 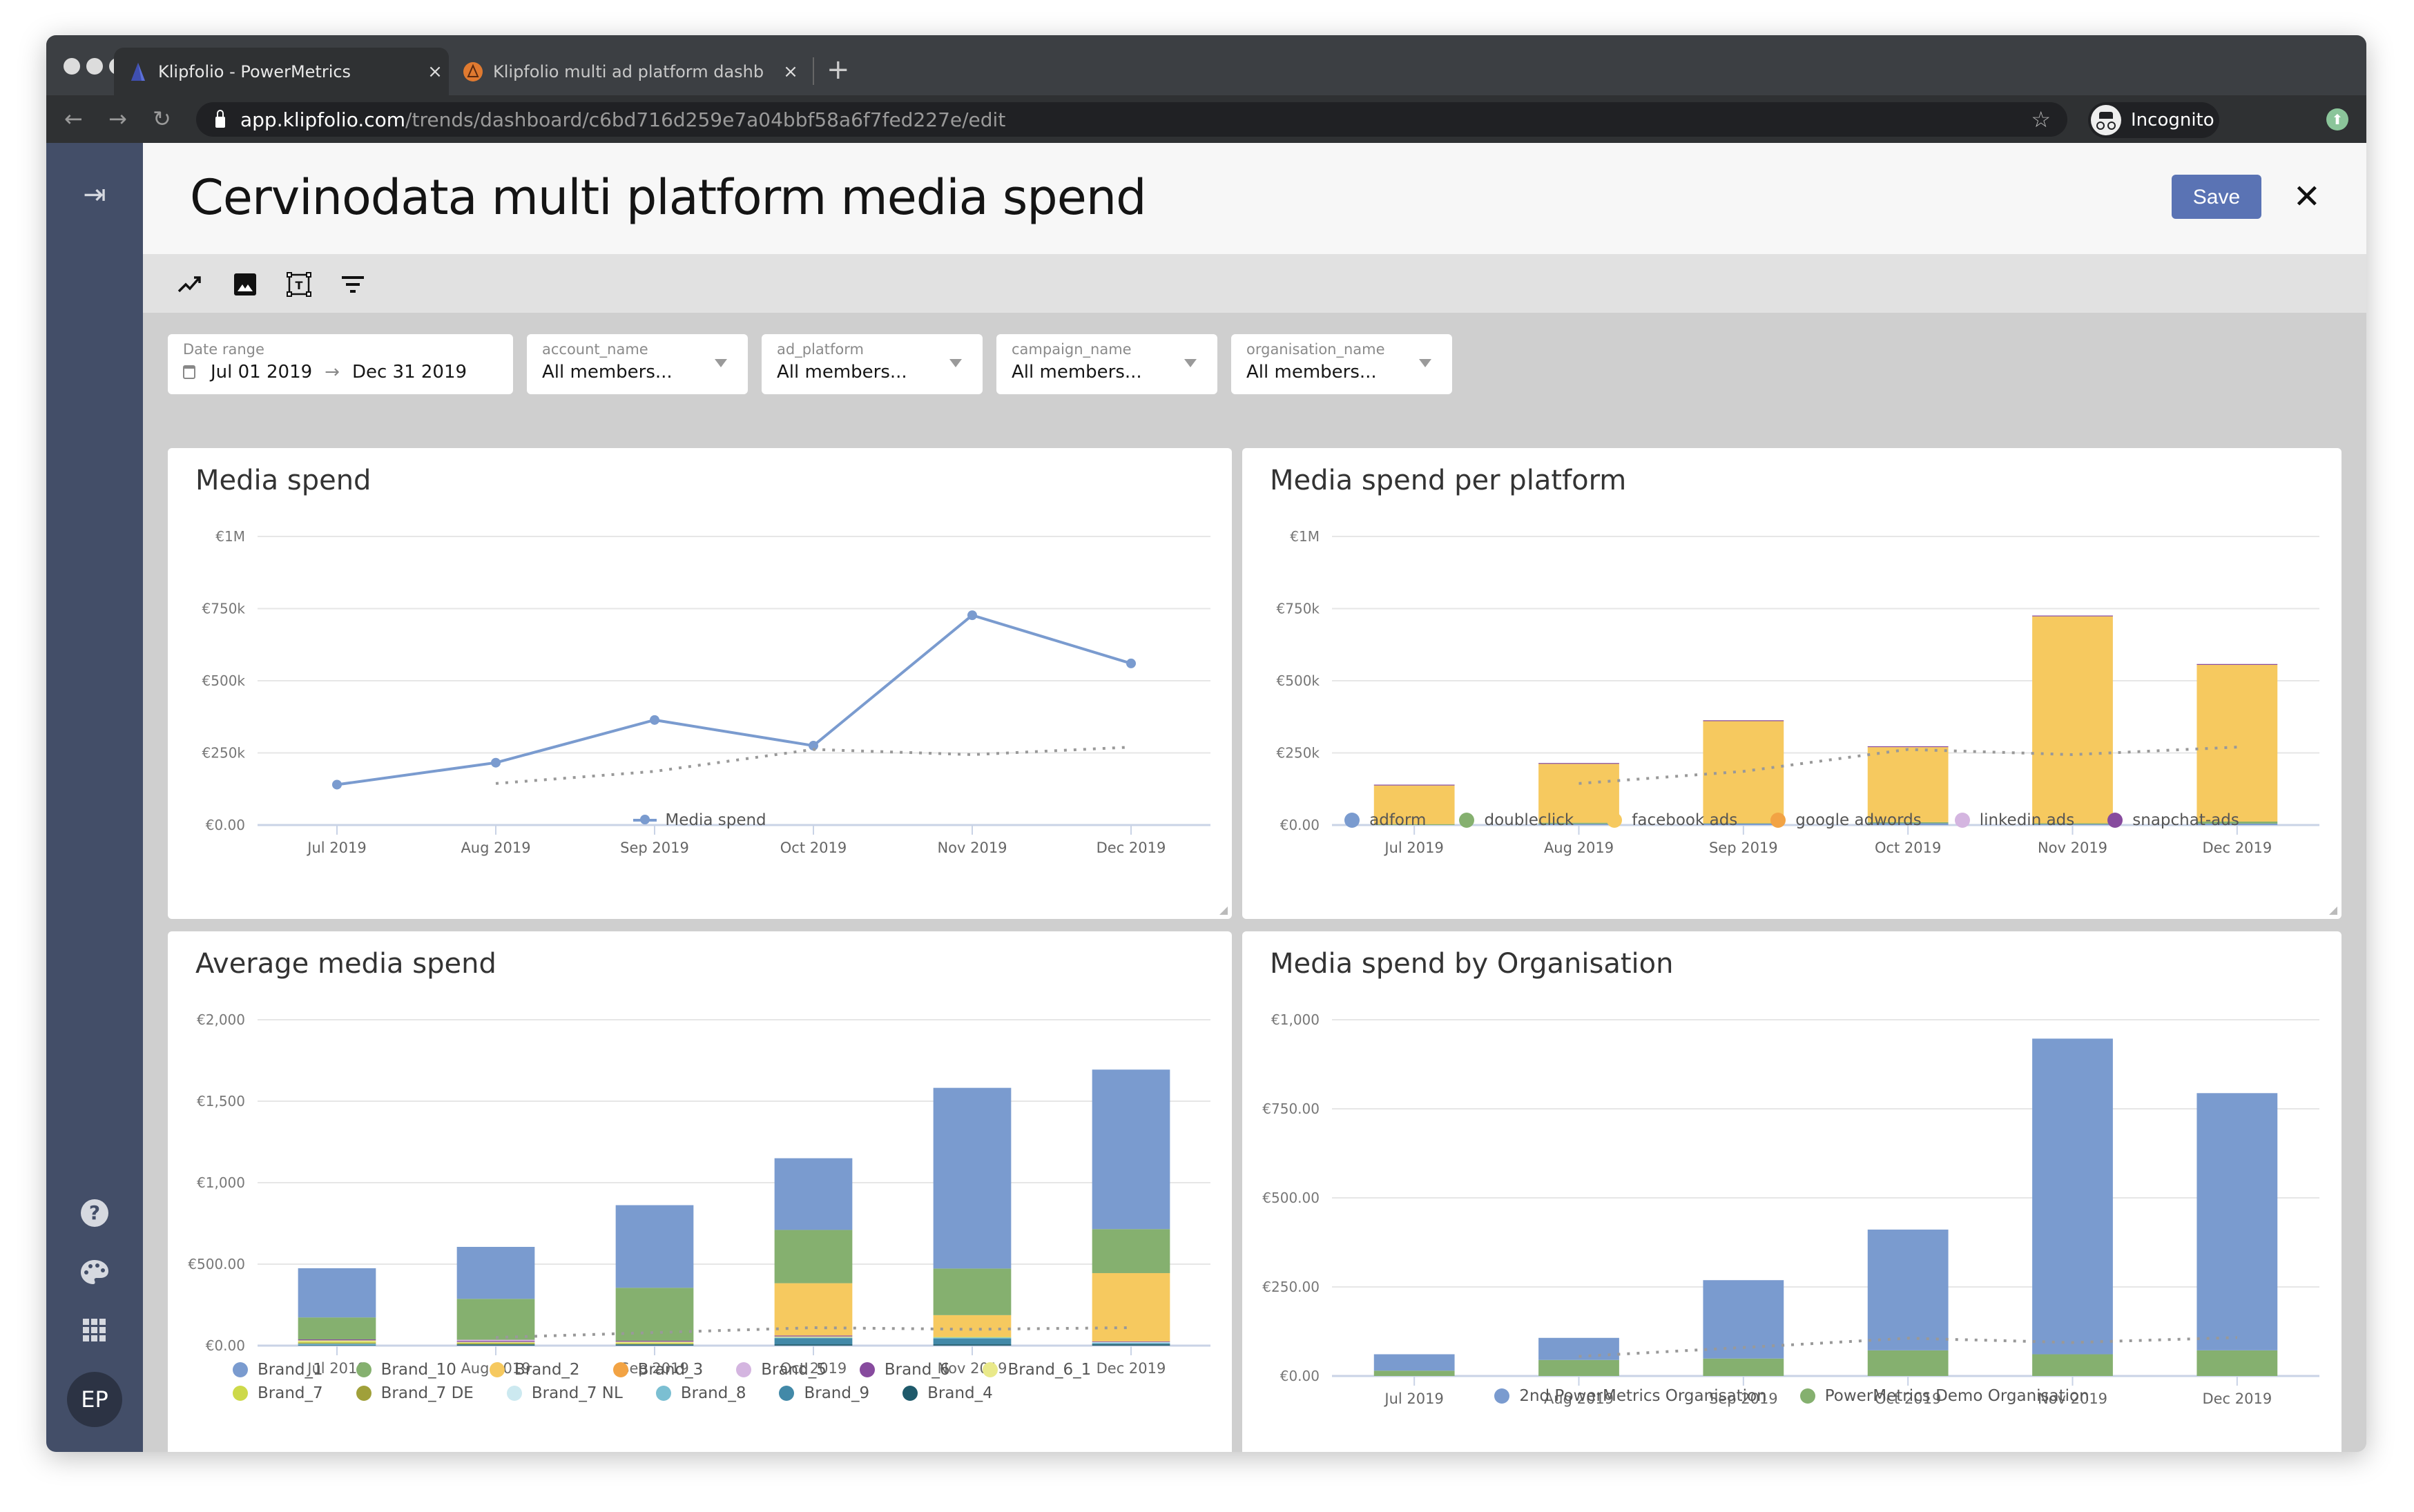 I want to click on legend-item: Brand_1, so click(x=278, y=1370).